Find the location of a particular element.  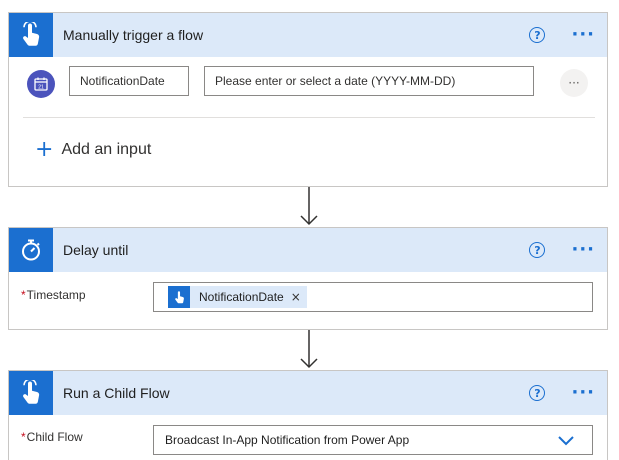

plus-icon: + is located at coordinates (44, 149).